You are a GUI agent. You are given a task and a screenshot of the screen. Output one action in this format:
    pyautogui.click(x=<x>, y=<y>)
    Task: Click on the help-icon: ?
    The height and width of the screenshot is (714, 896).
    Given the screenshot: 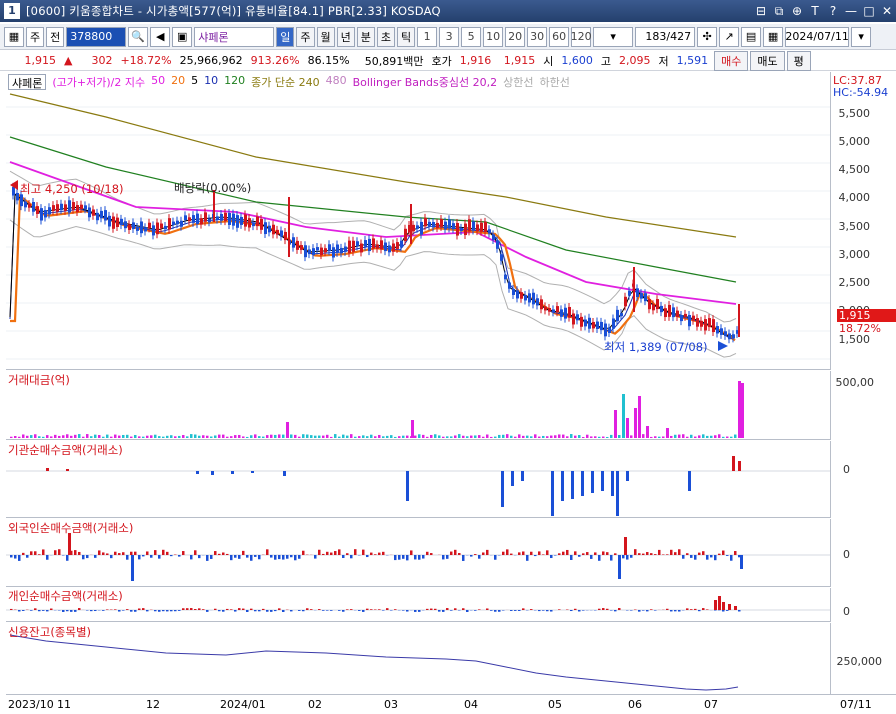 What is the action you would take?
    pyautogui.click(x=833, y=11)
    